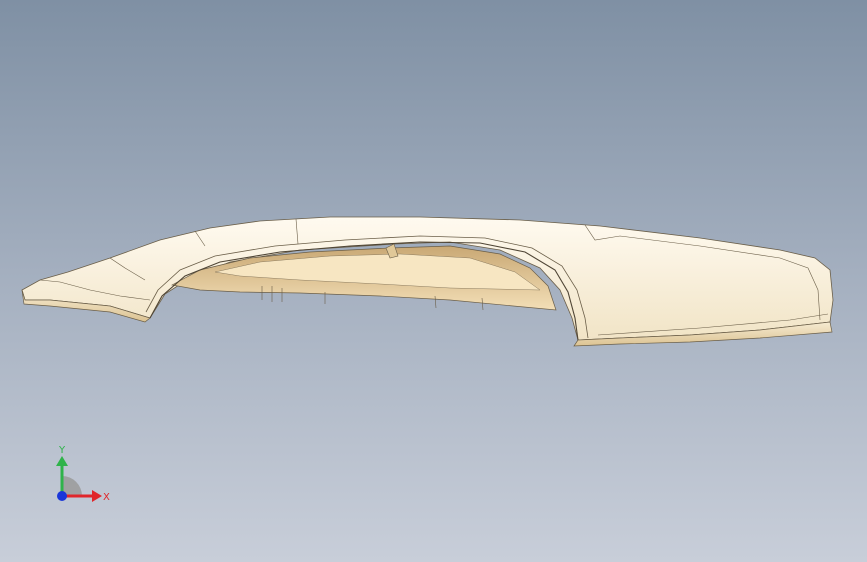  I want to click on y-axis-label: Y, so click(62, 450).